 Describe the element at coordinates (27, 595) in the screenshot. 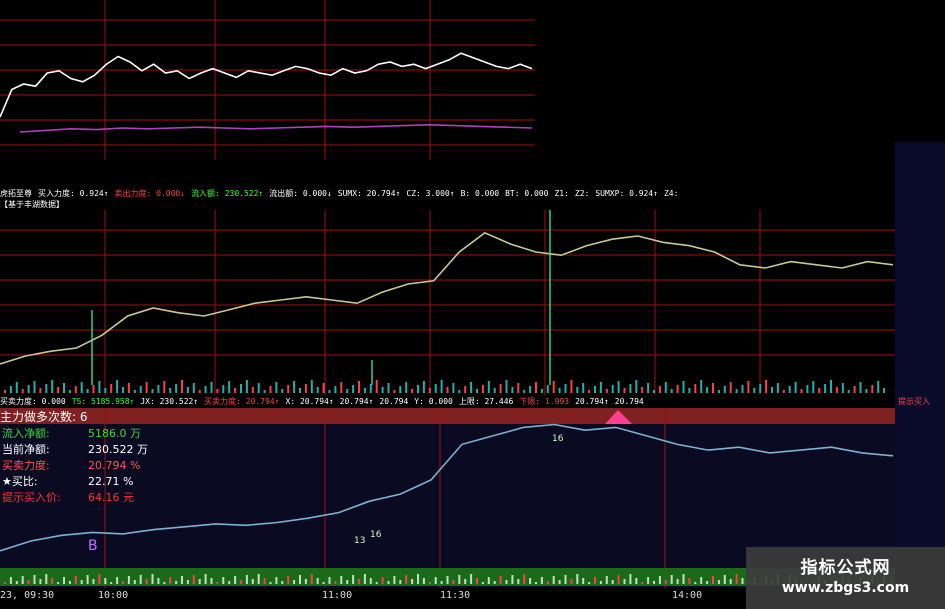

I see `time-start-label: 23, 09:30` at that location.